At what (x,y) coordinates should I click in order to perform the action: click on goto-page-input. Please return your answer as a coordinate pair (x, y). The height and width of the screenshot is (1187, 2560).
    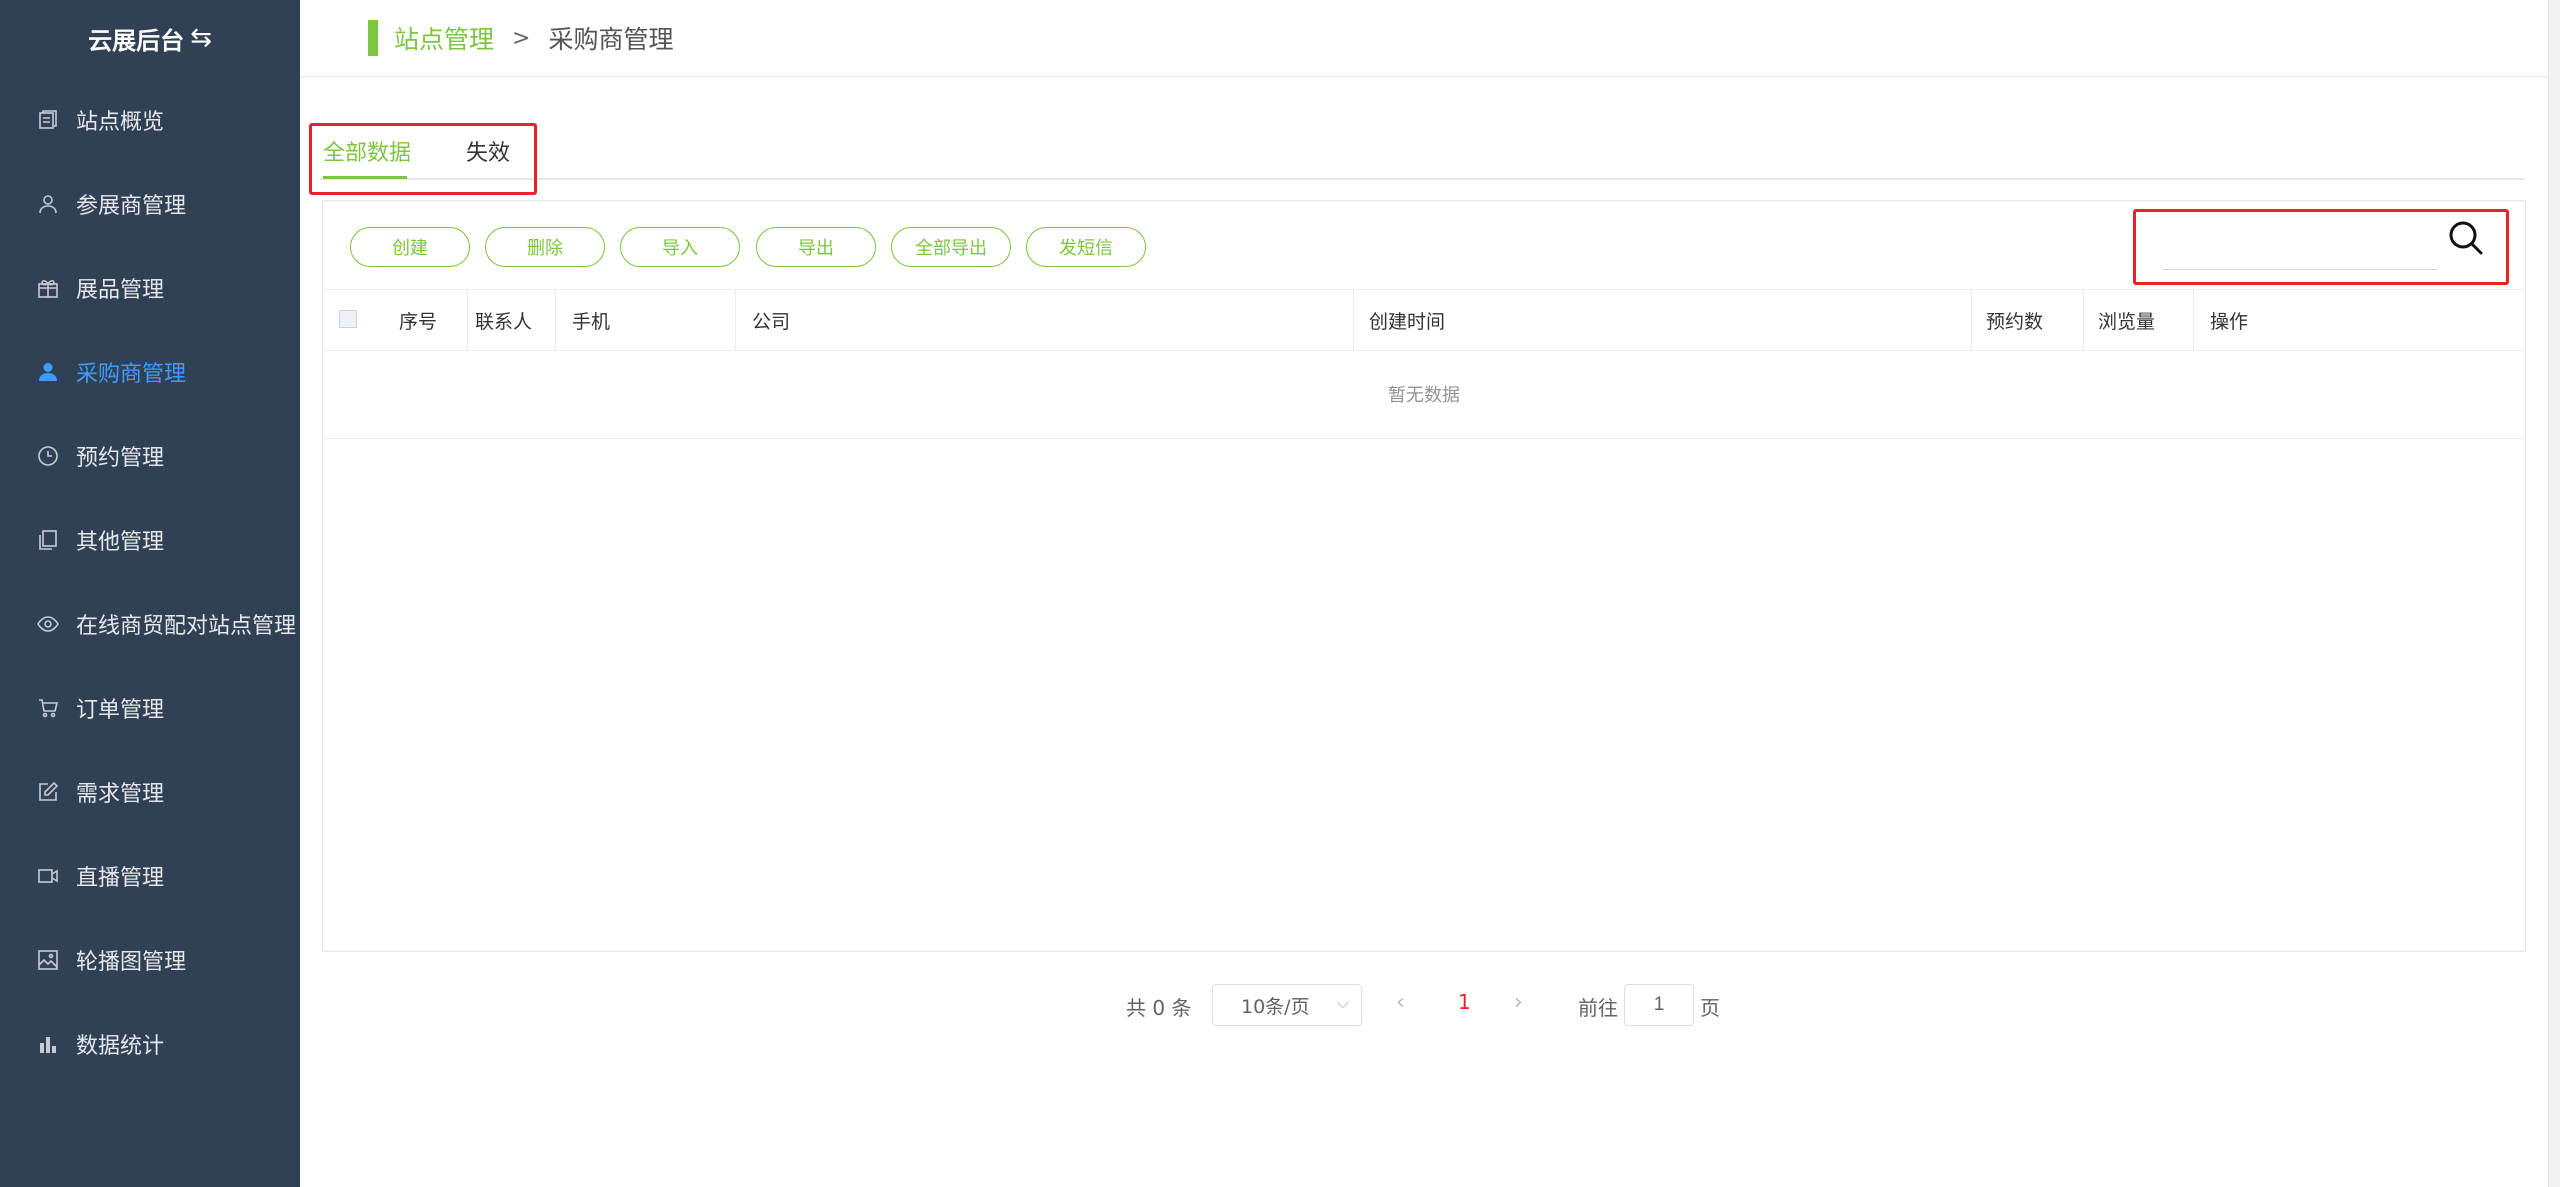
    Looking at the image, I should click on (1659, 1005).